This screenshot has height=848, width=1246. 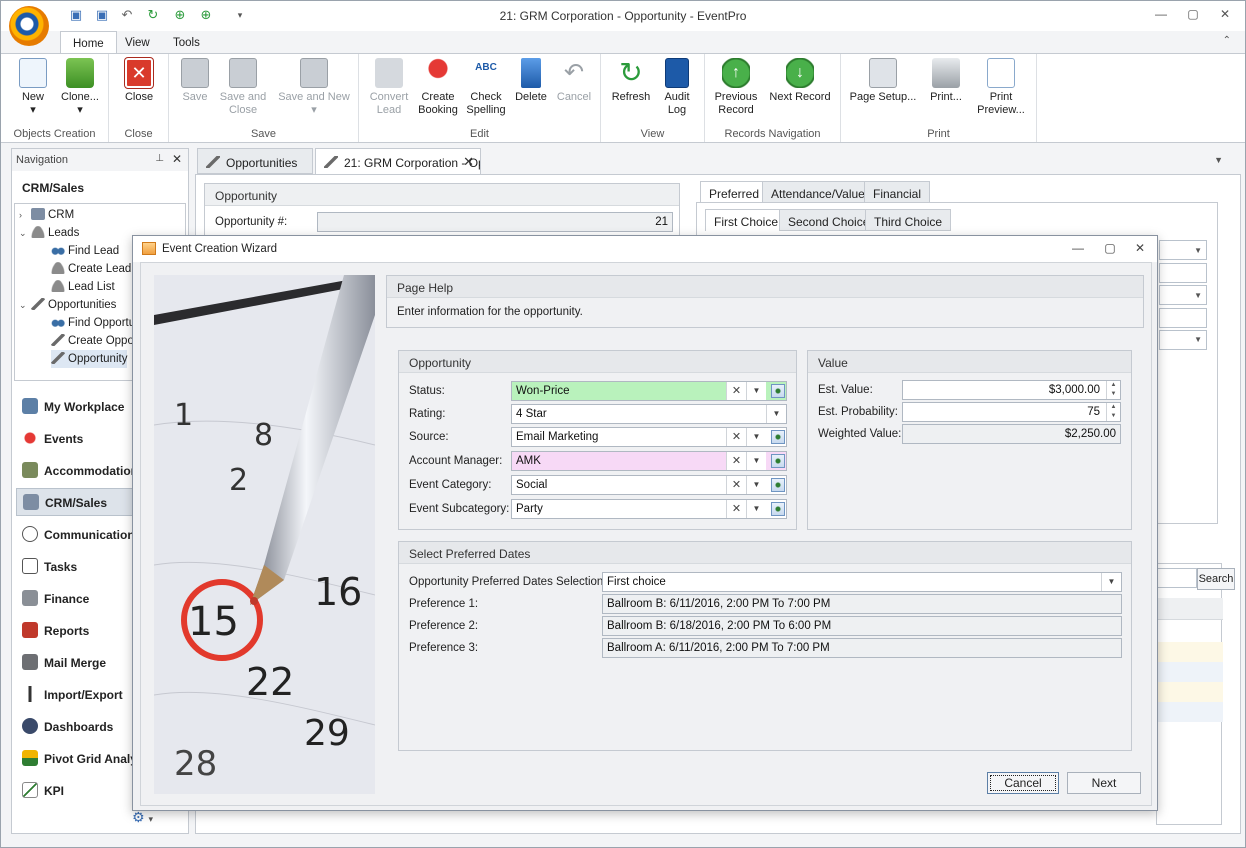 I want to click on bg-lookup: ▼, so click(x=1183, y=340).